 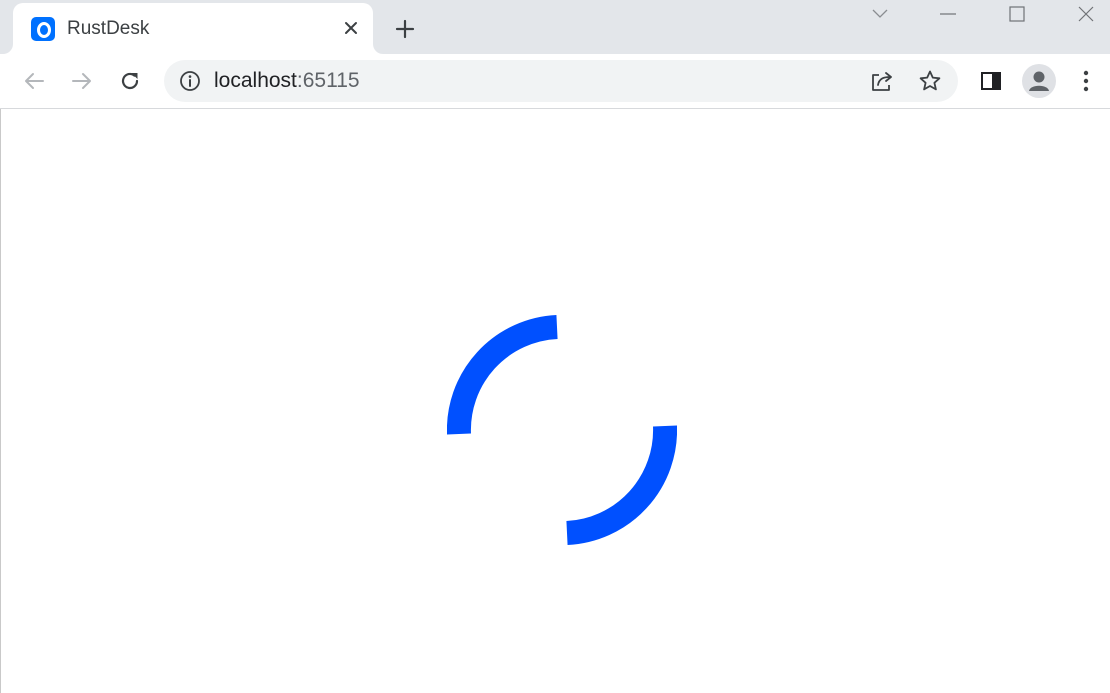 What do you see at coordinates (562, 430) in the screenshot?
I see `loading-spinner-icon` at bounding box center [562, 430].